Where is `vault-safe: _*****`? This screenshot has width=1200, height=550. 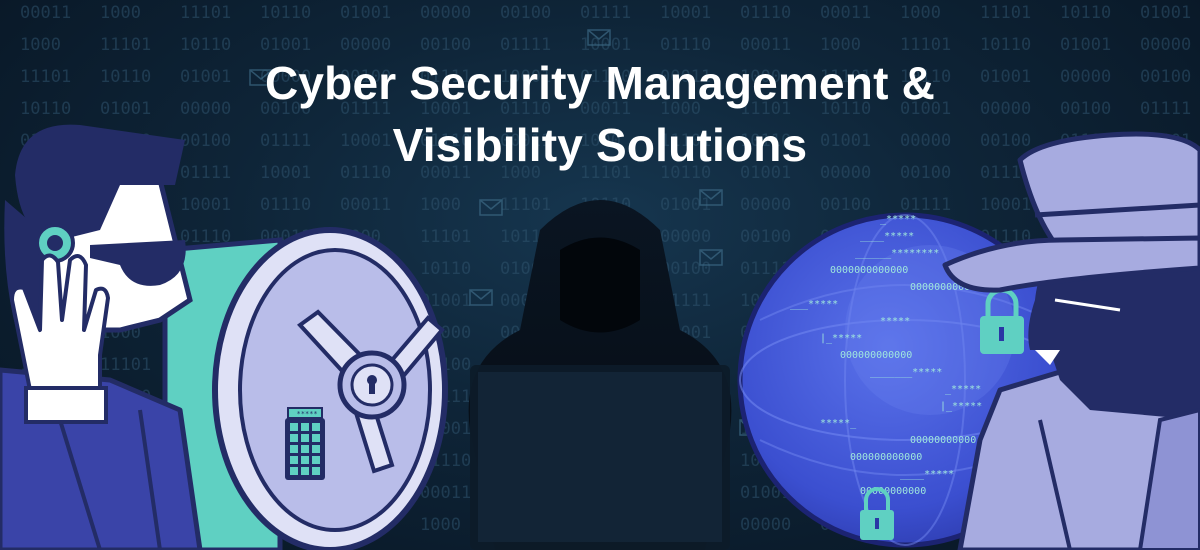
vault-safe: _***** is located at coordinates (305, 388).